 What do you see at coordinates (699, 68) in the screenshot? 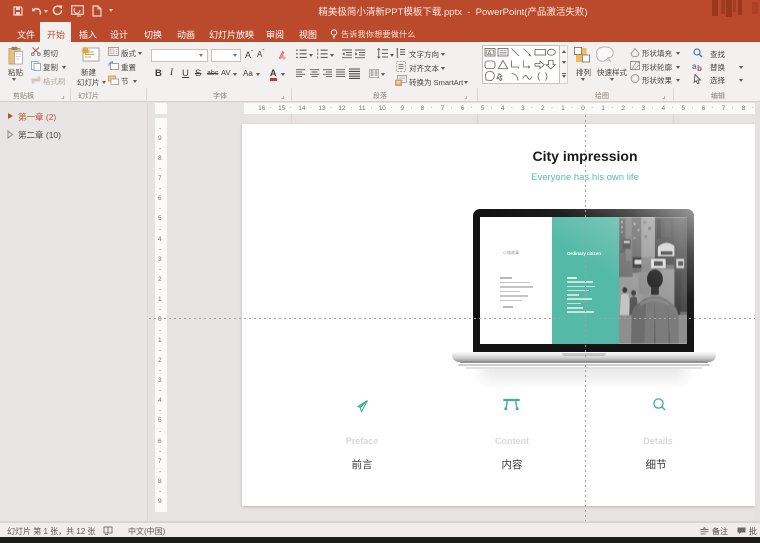
I see `svg-text: b` at bounding box center [699, 68].